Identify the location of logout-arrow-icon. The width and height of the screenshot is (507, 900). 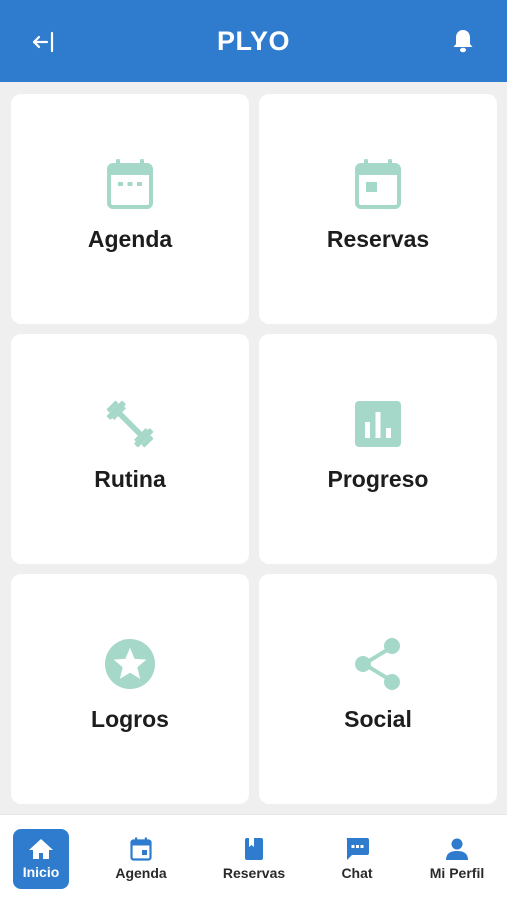
(43, 42).